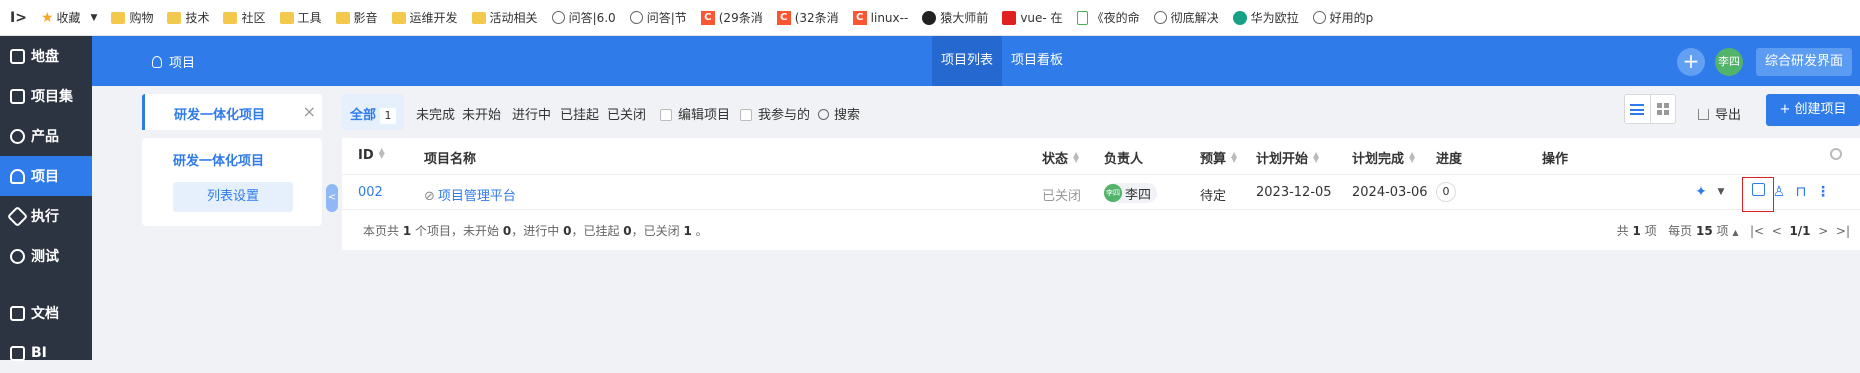 This screenshot has width=1860, height=373. Describe the element at coordinates (429, 196) in the screenshot. I see `link-icon: ⊘` at that location.